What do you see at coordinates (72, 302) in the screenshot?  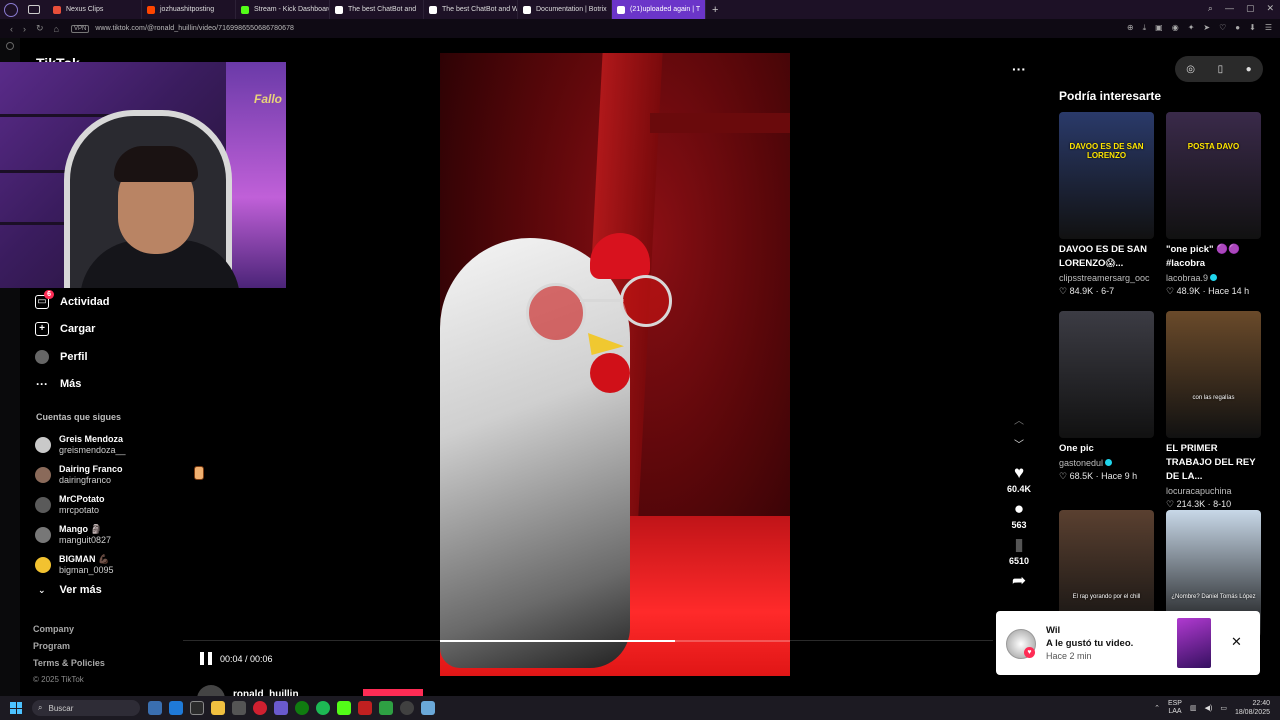 I see `nav-item-actividad: ▭ 6 Actividad` at bounding box center [72, 302].